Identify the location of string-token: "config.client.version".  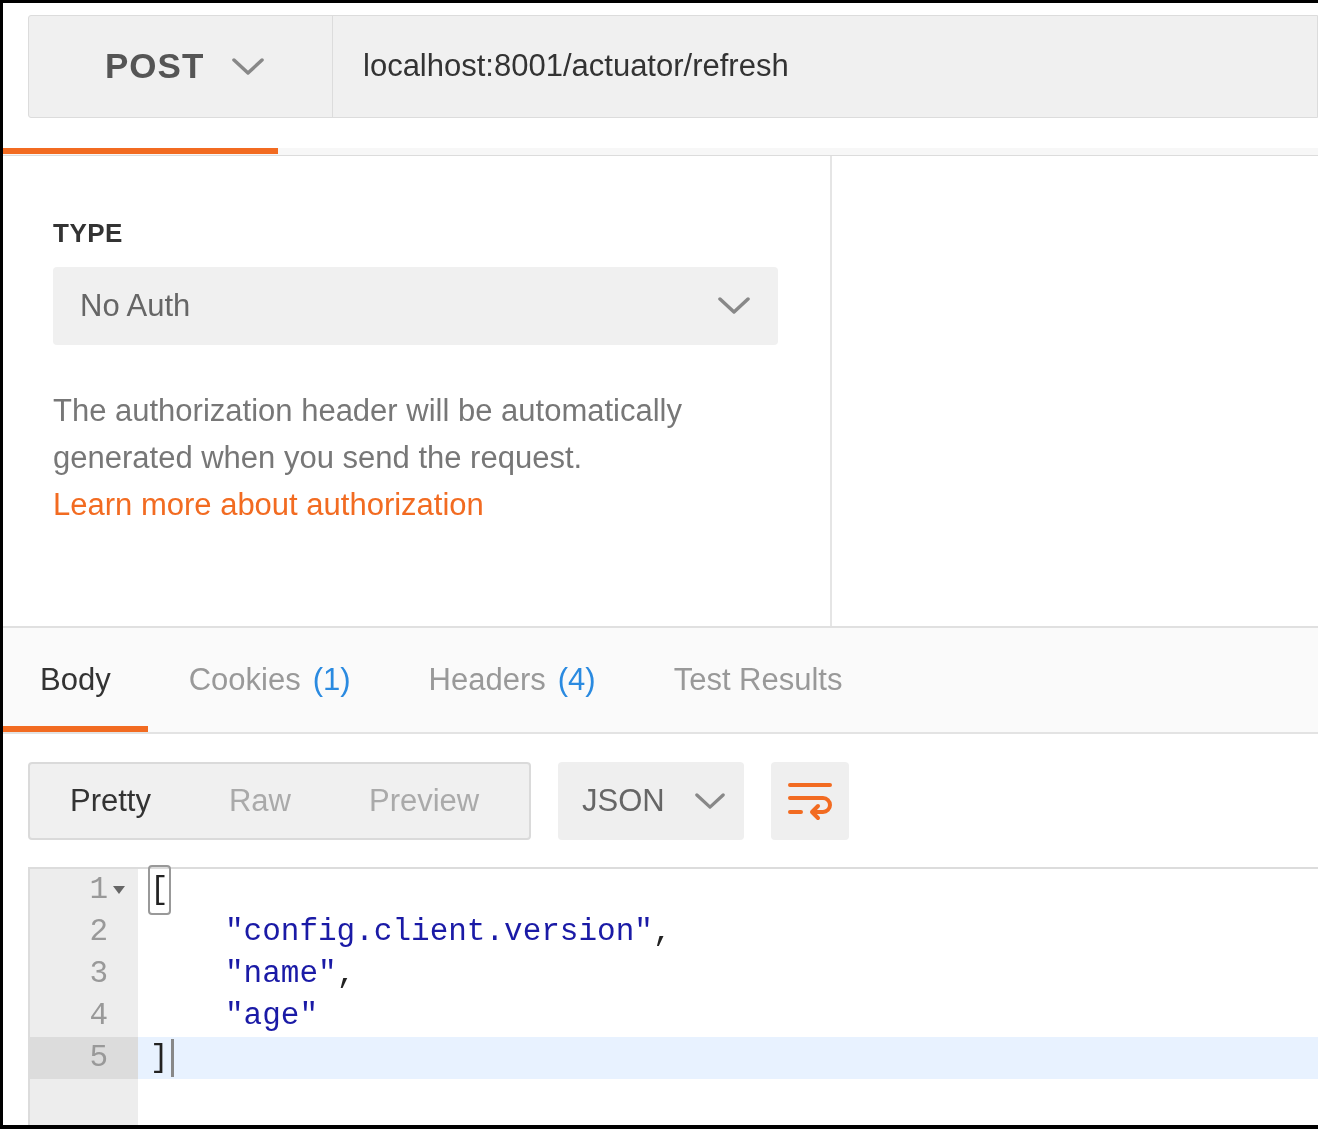
(439, 931).